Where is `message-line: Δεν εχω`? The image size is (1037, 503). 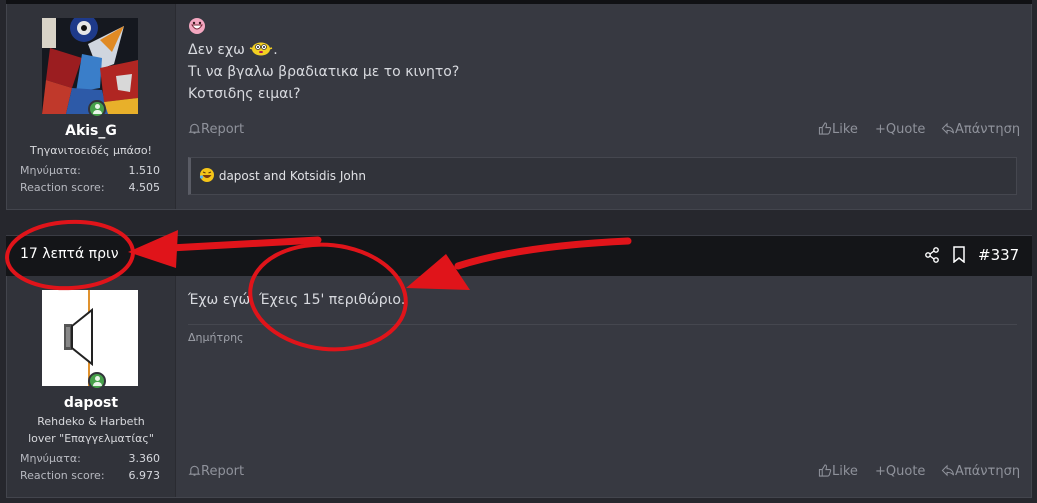
message-line: Δεν εχω is located at coordinates (216, 50).